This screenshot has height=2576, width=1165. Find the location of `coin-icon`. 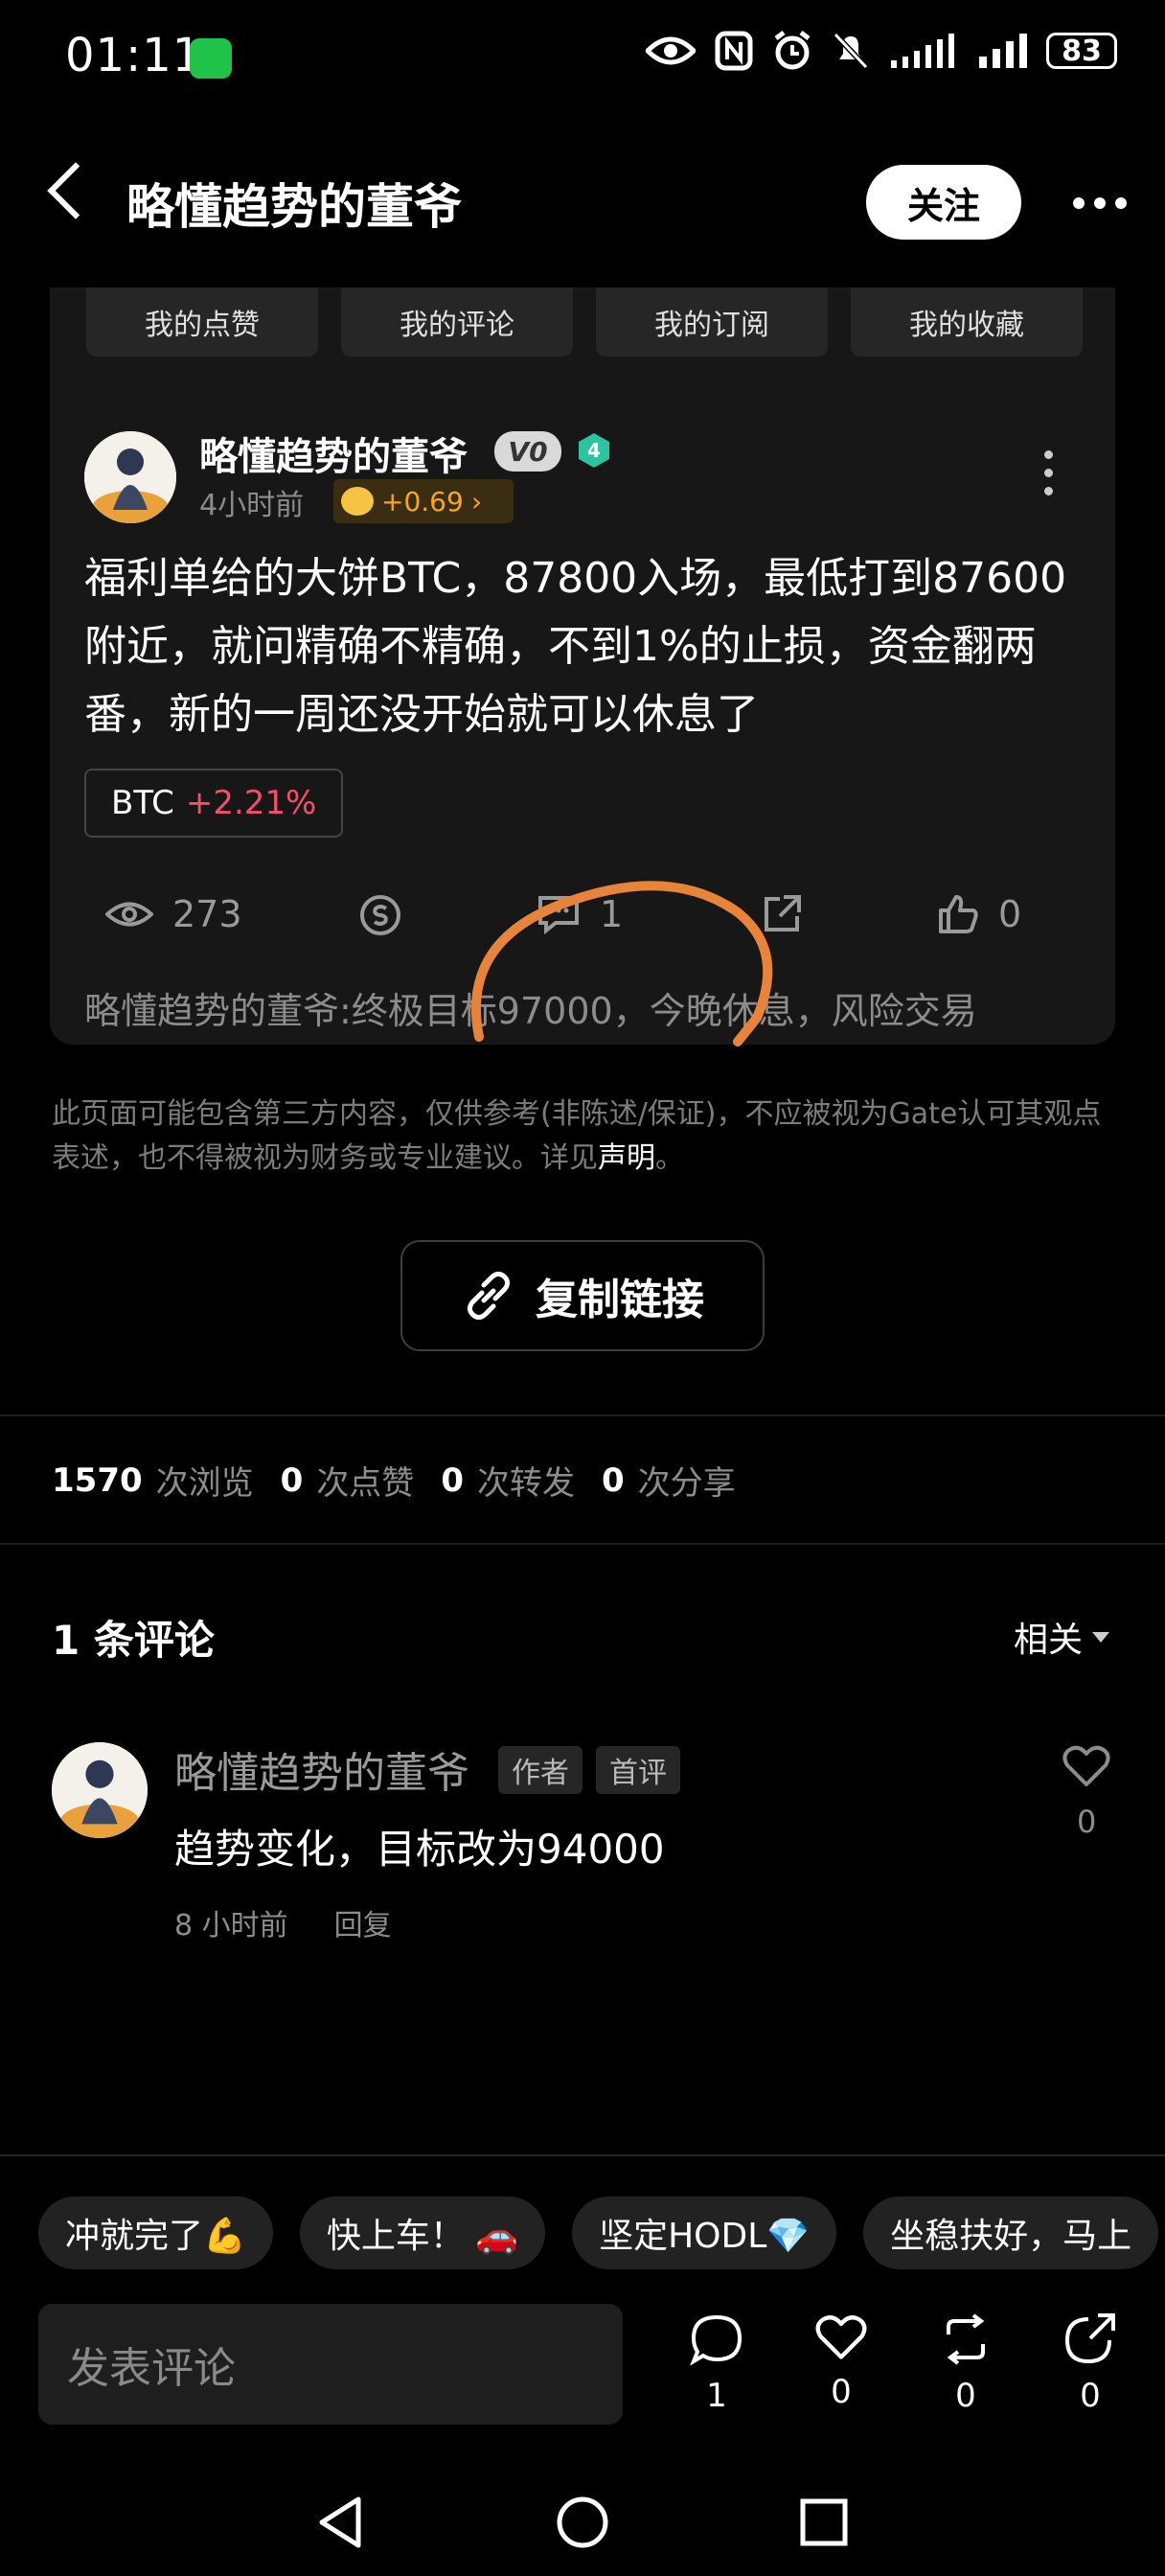

coin-icon is located at coordinates (357, 502).